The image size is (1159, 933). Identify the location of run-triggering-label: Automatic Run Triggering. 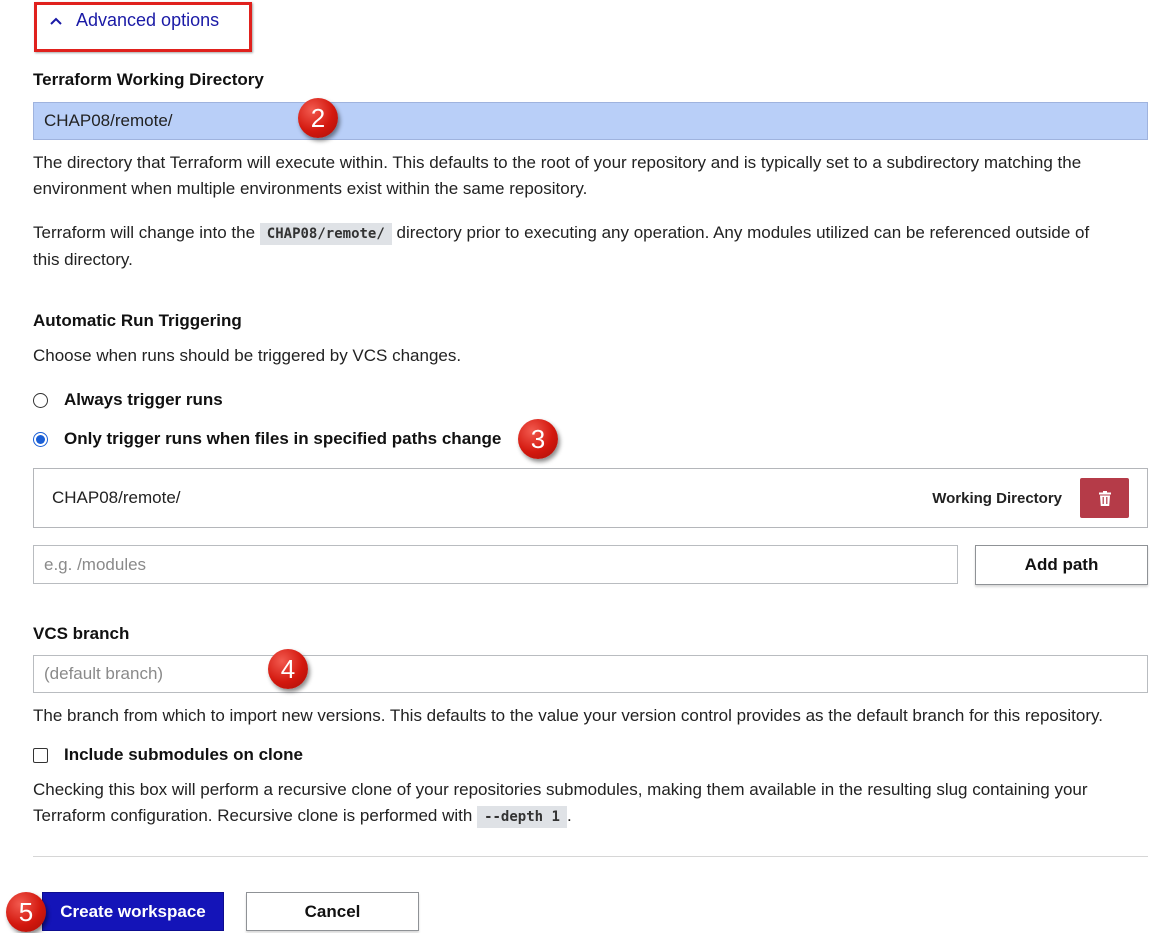
(137, 320).